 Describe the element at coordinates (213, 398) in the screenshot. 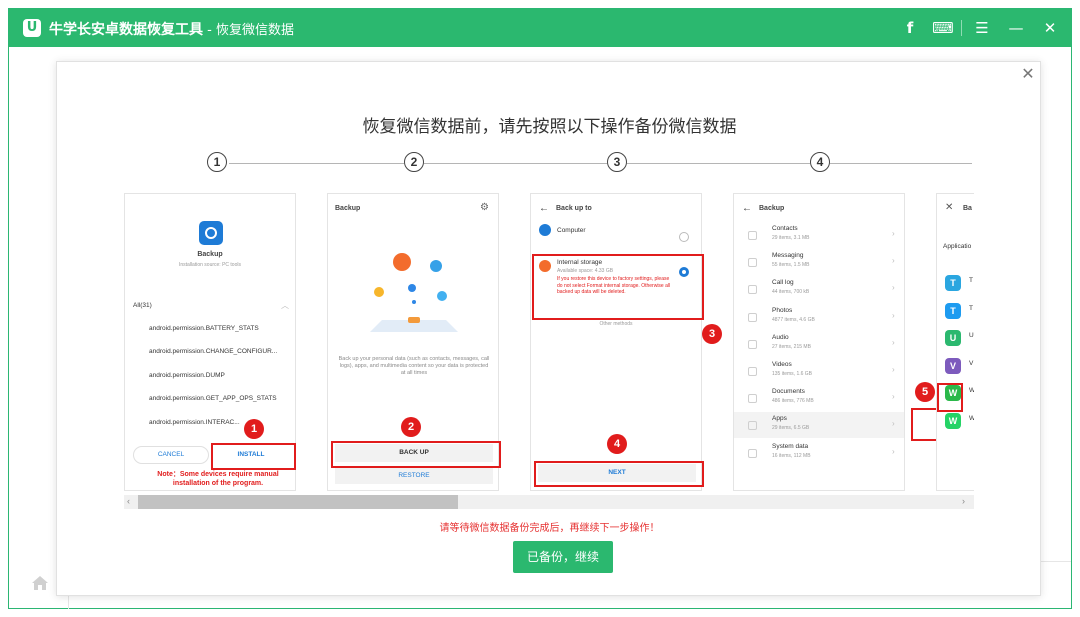

I see `permission-item: android.permission.GET_APP_OPS_STATS` at that location.